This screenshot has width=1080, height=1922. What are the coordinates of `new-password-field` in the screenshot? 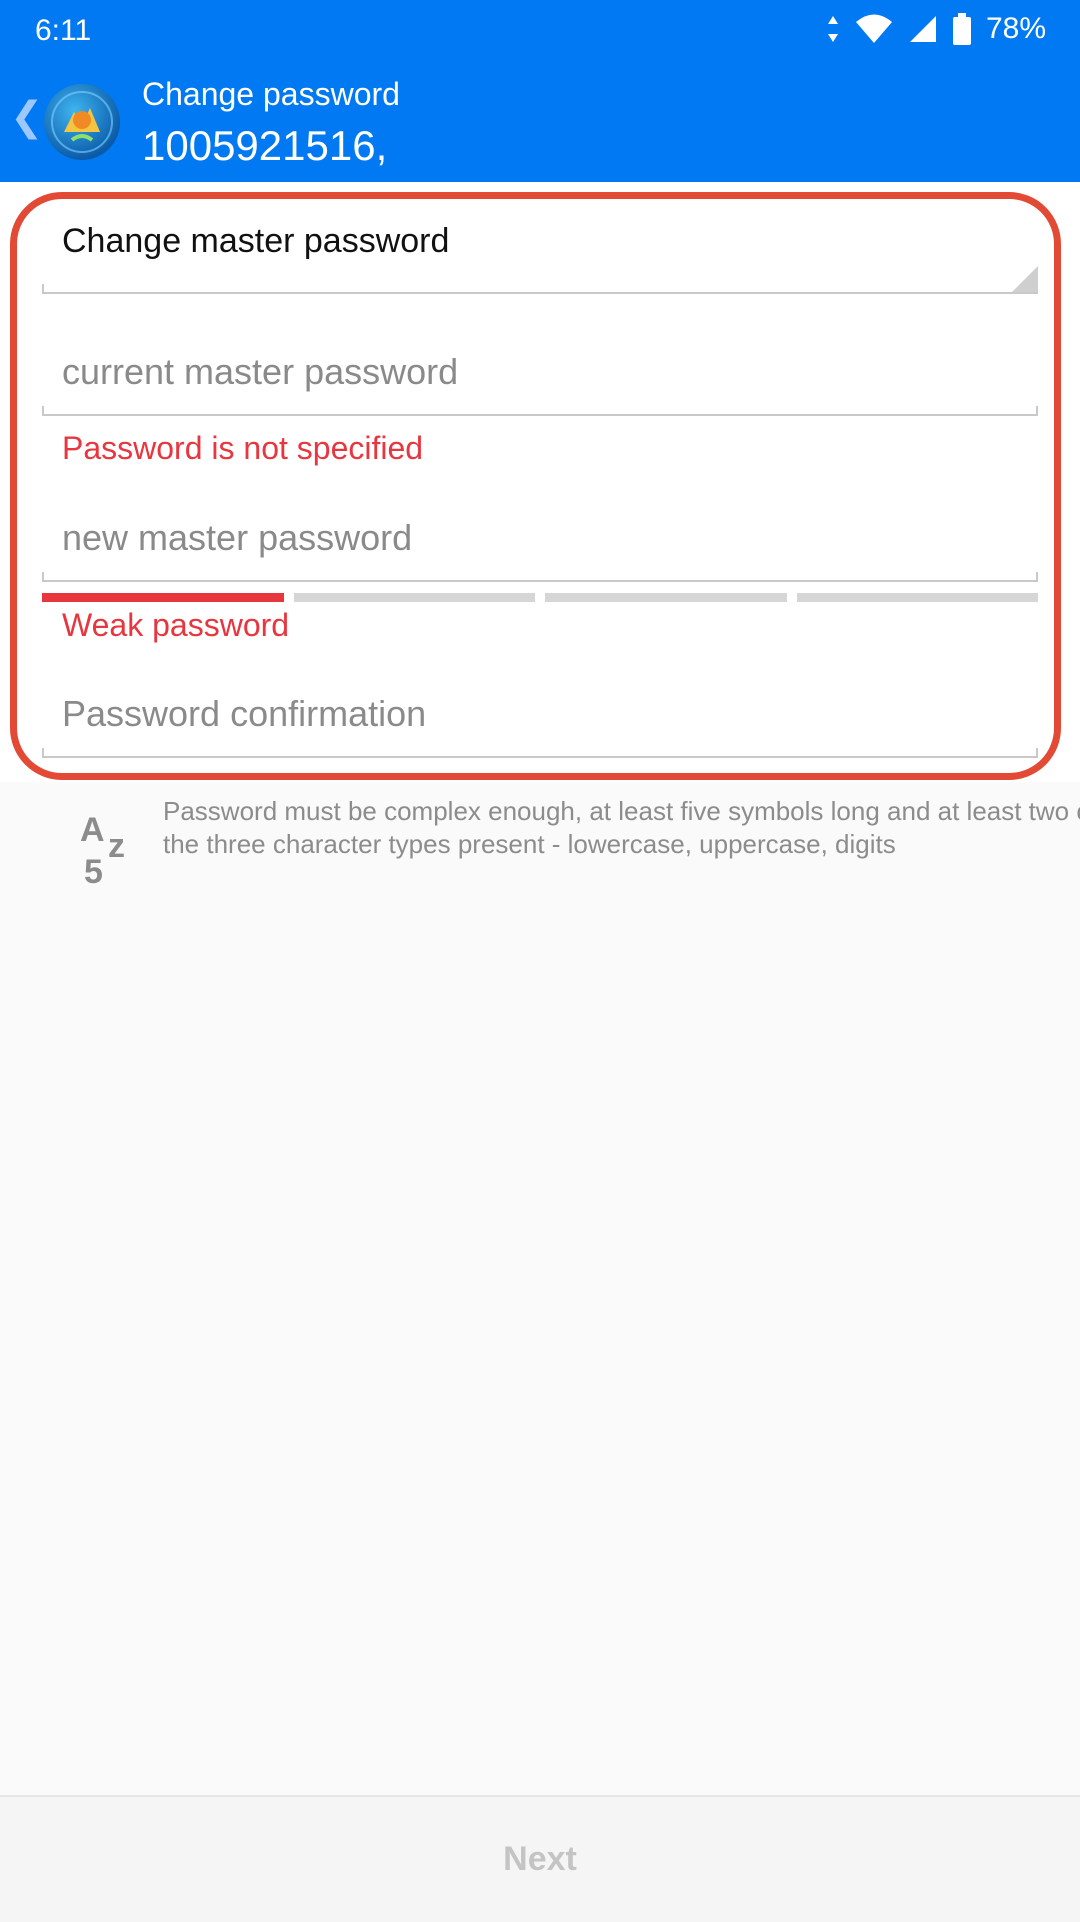 It's located at (540, 540).